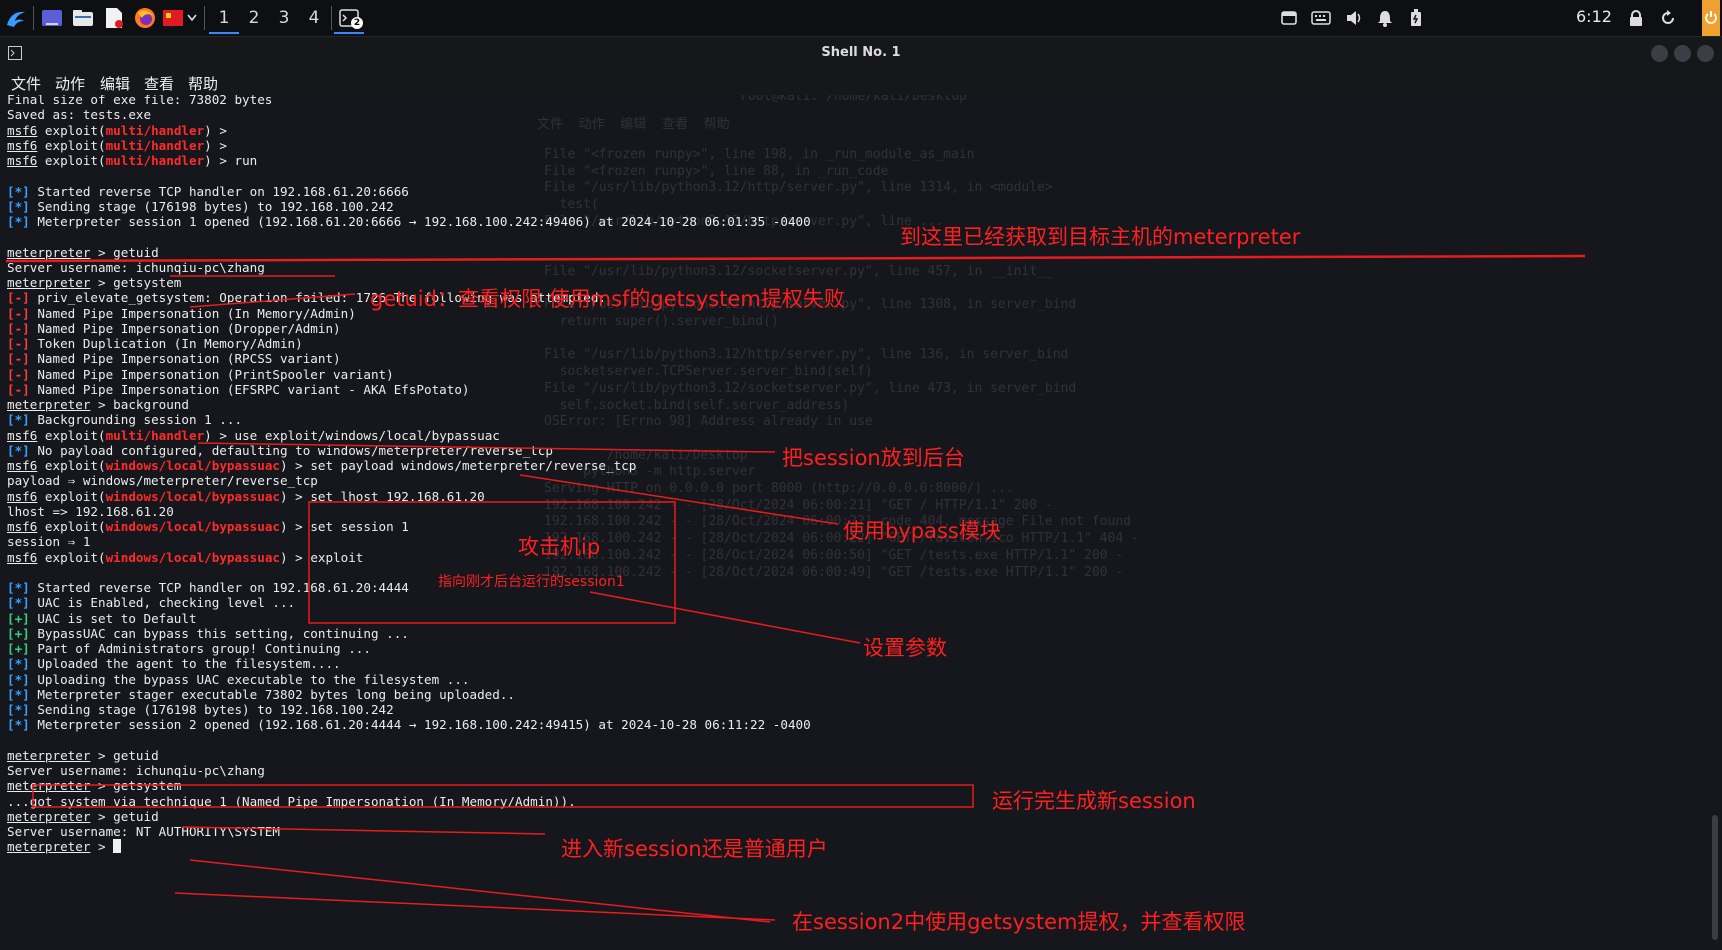  I want to click on session2-box, so click(503, 796).